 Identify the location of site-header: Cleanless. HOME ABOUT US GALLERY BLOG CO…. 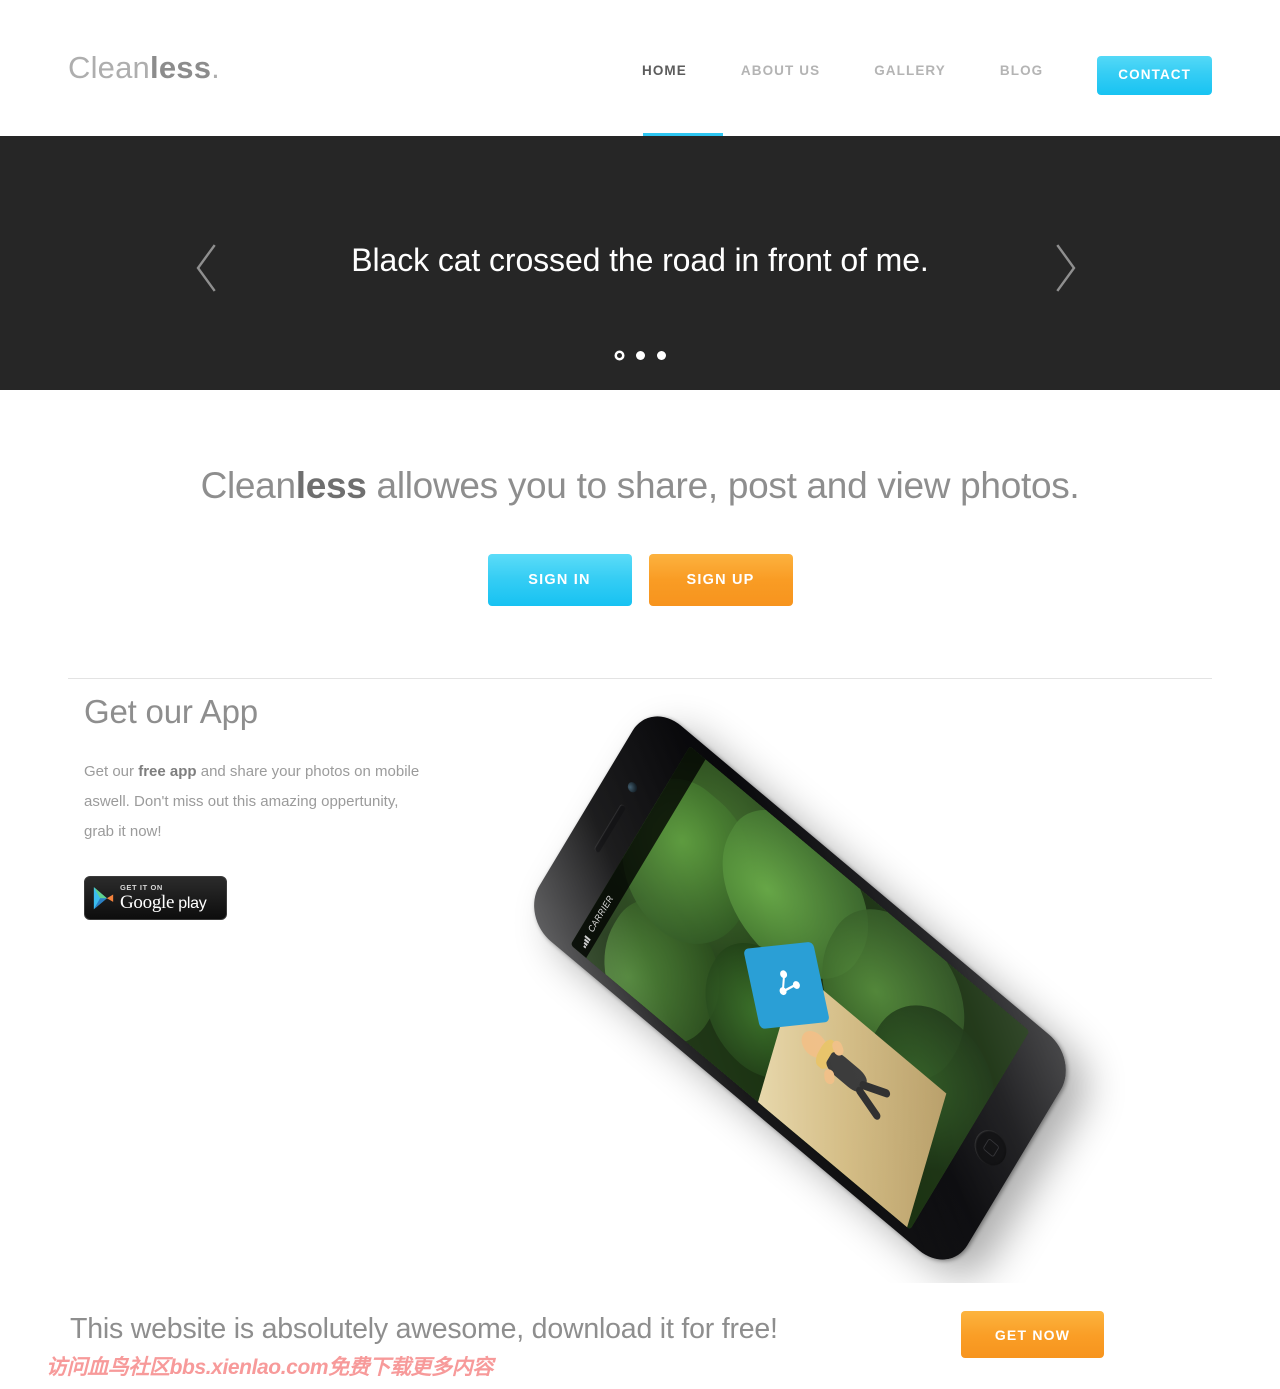
(640, 68).